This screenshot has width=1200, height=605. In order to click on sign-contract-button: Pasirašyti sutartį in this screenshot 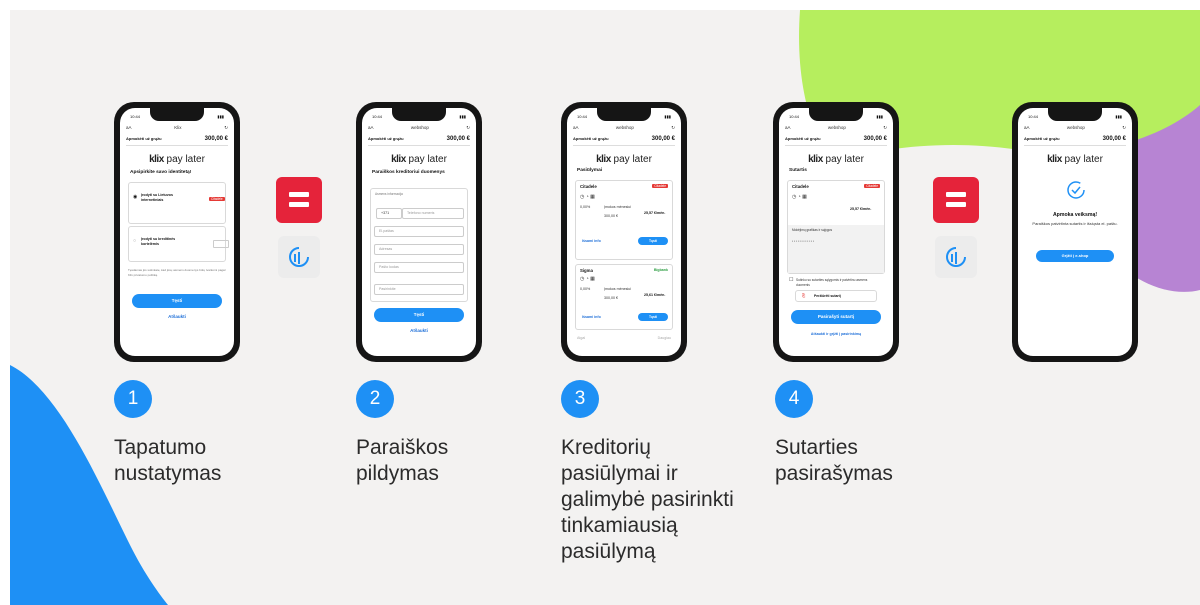, I will do `click(836, 317)`.